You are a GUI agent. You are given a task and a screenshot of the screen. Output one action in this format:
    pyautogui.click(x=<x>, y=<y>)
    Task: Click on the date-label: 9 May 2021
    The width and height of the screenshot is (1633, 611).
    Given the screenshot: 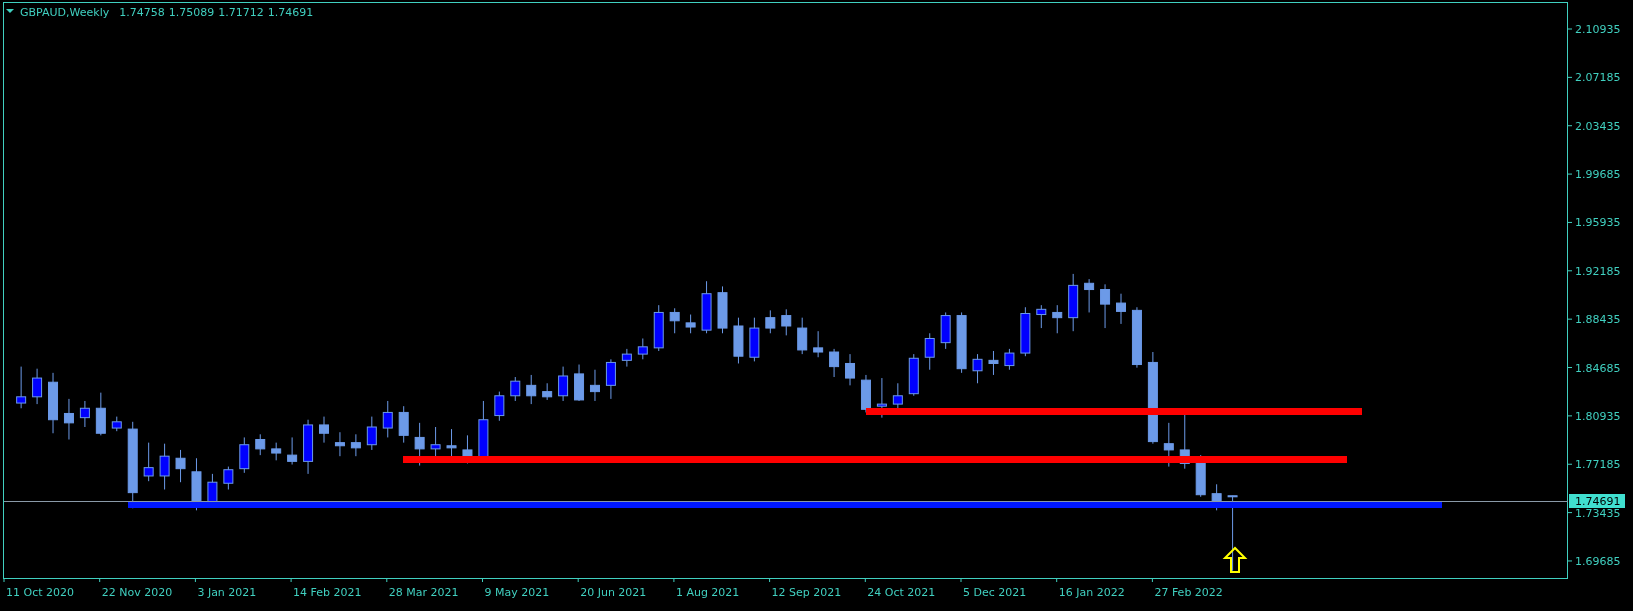 What is the action you would take?
    pyautogui.click(x=517, y=592)
    